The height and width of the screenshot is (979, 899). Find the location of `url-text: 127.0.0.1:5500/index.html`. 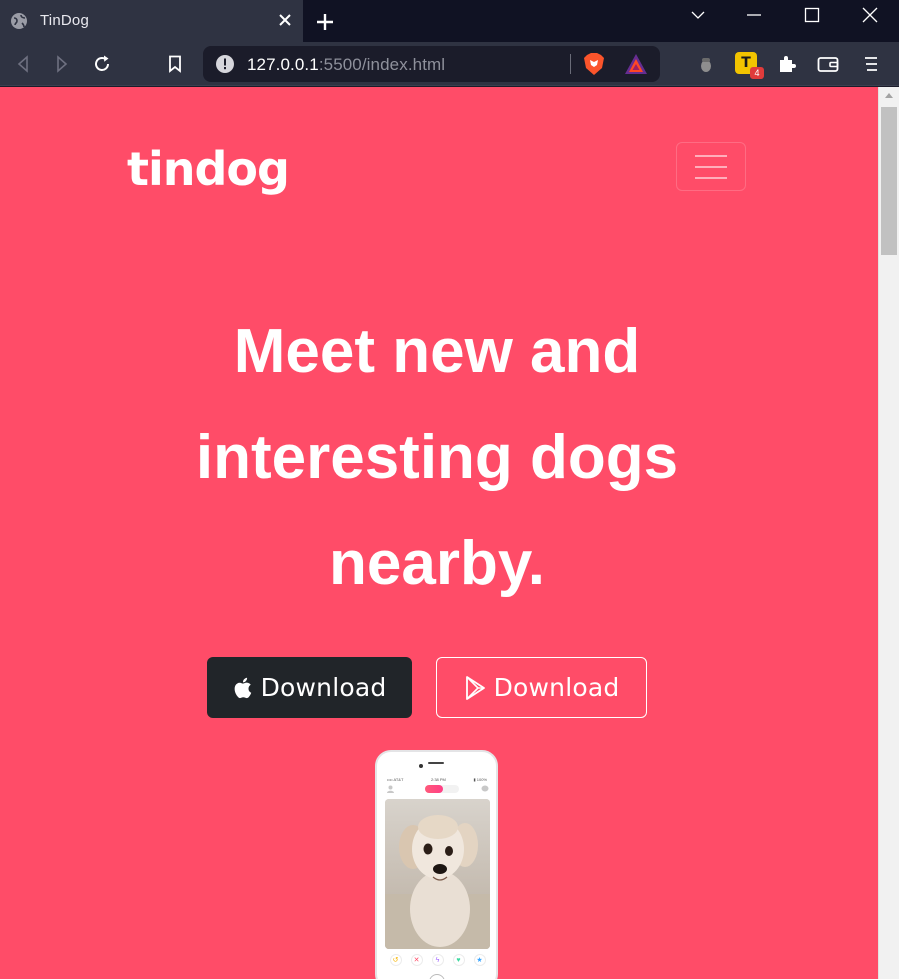

url-text: 127.0.0.1:5500/index.html is located at coordinates (346, 65).